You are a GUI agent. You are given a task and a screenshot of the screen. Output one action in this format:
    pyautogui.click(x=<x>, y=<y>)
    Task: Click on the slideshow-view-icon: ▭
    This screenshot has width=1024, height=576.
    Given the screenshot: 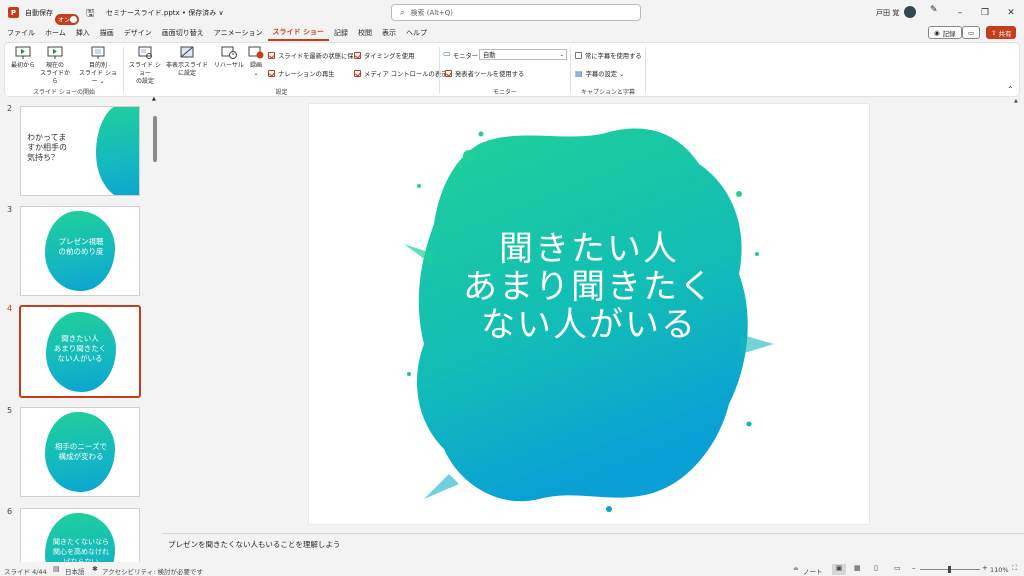 What is the action you would take?
    pyautogui.click(x=897, y=568)
    